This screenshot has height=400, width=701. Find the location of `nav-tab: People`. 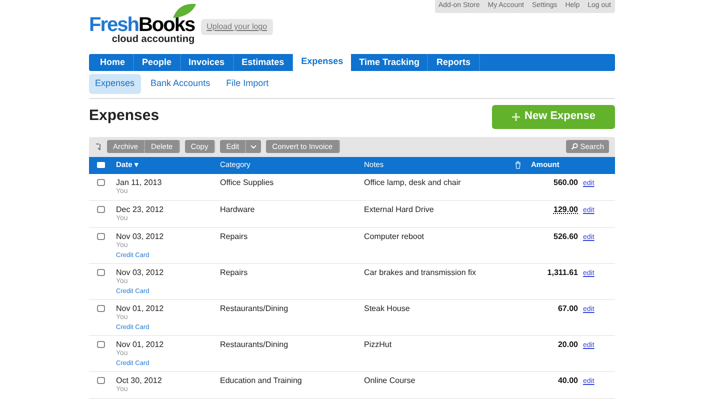

nav-tab: People is located at coordinates (157, 62).